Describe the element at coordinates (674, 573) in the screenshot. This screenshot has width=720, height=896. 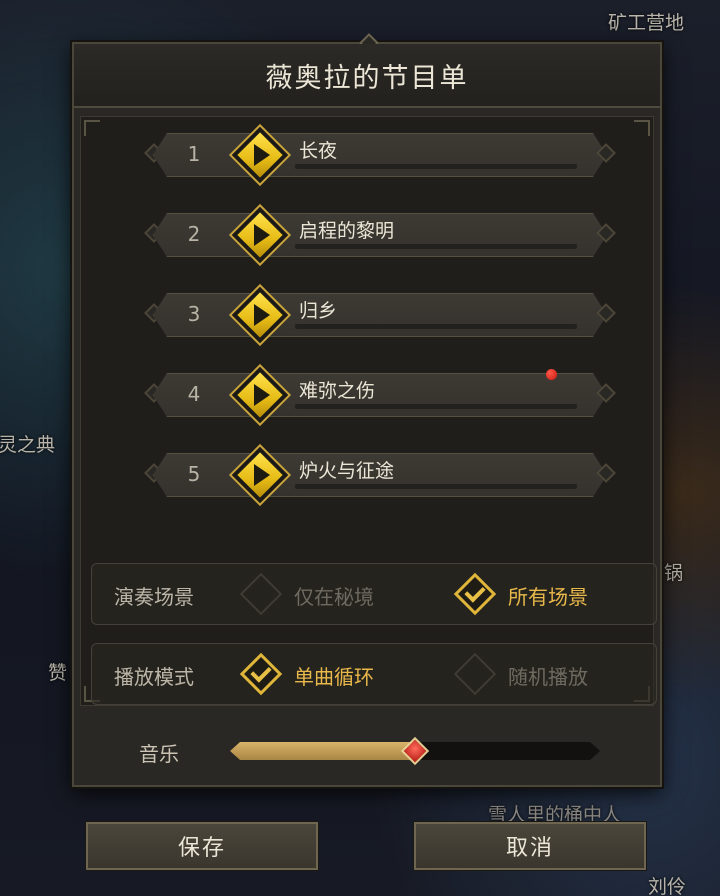
I see `bg-label-right: 锅` at that location.